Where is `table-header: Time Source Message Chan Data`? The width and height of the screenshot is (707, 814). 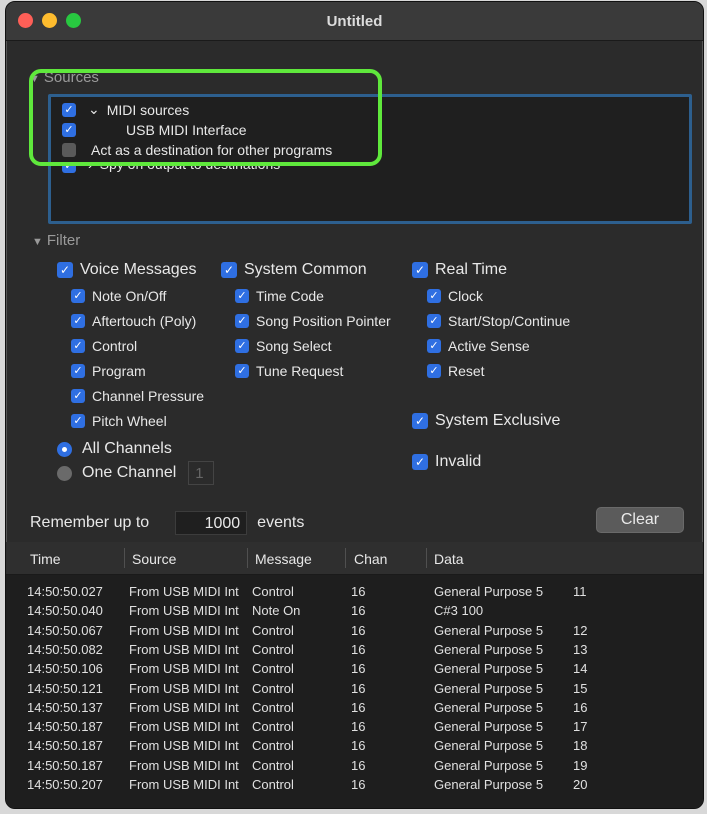
table-header: Time Source Message Chan Data is located at coordinates (354, 558).